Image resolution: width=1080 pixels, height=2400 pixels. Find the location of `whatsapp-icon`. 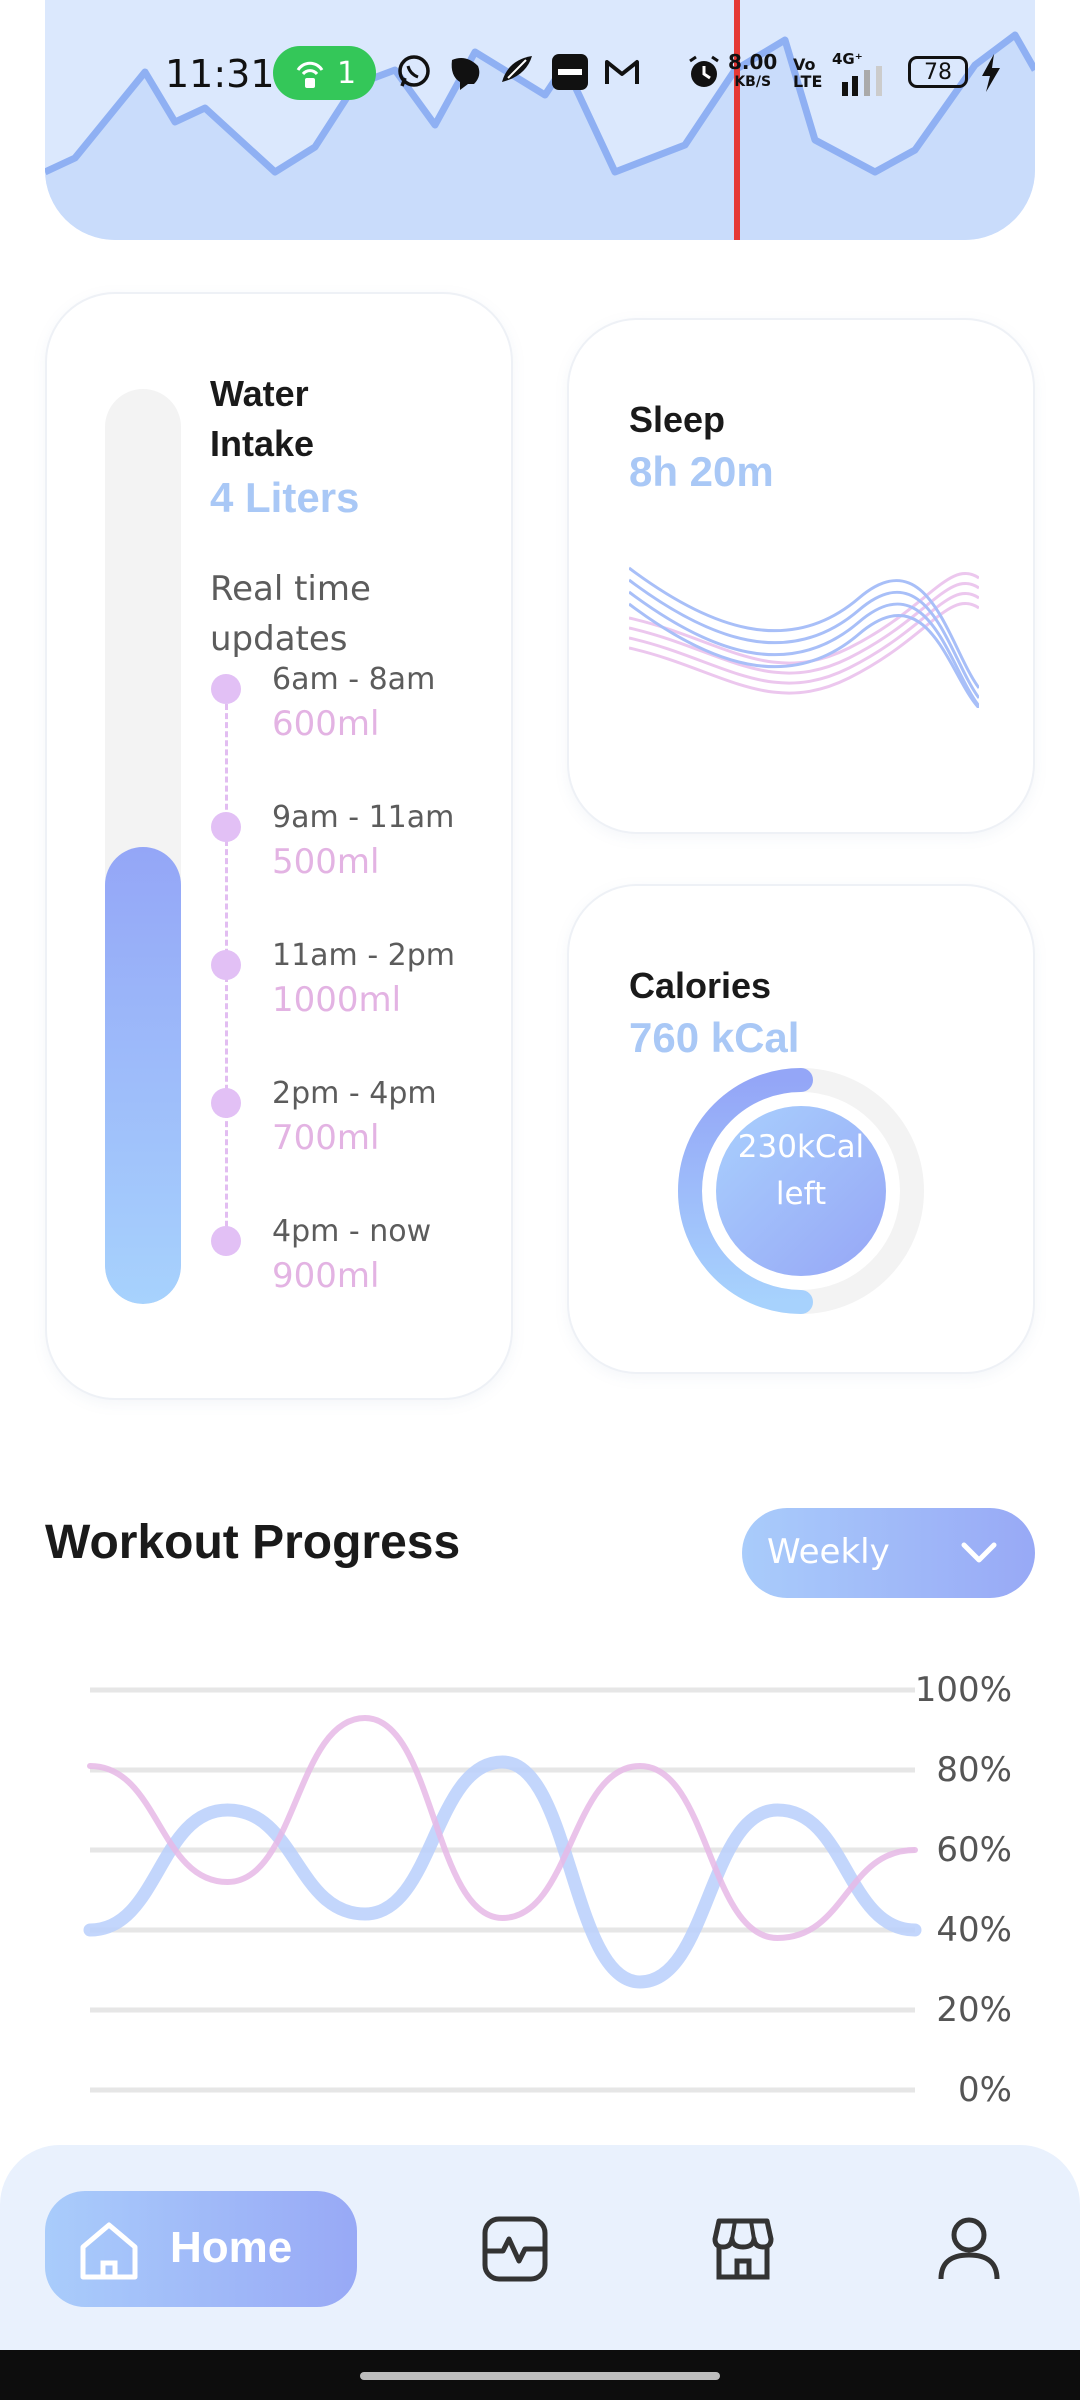

whatsapp-icon is located at coordinates (414, 71).